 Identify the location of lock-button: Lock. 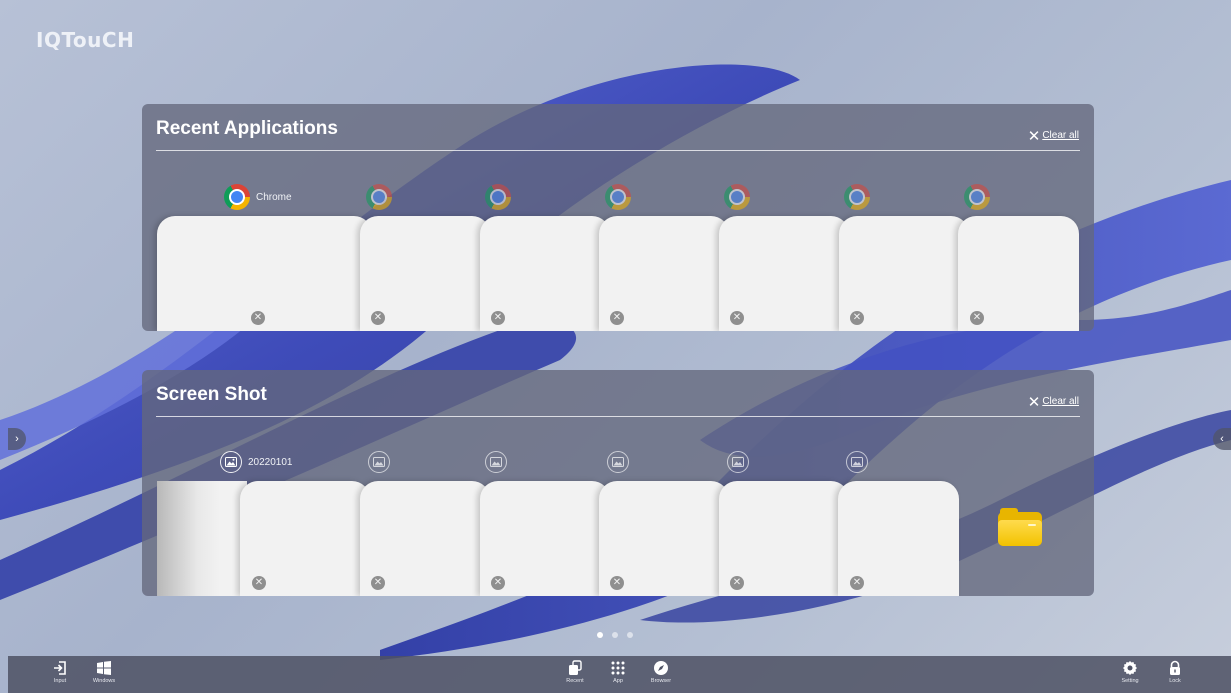
(1175, 672).